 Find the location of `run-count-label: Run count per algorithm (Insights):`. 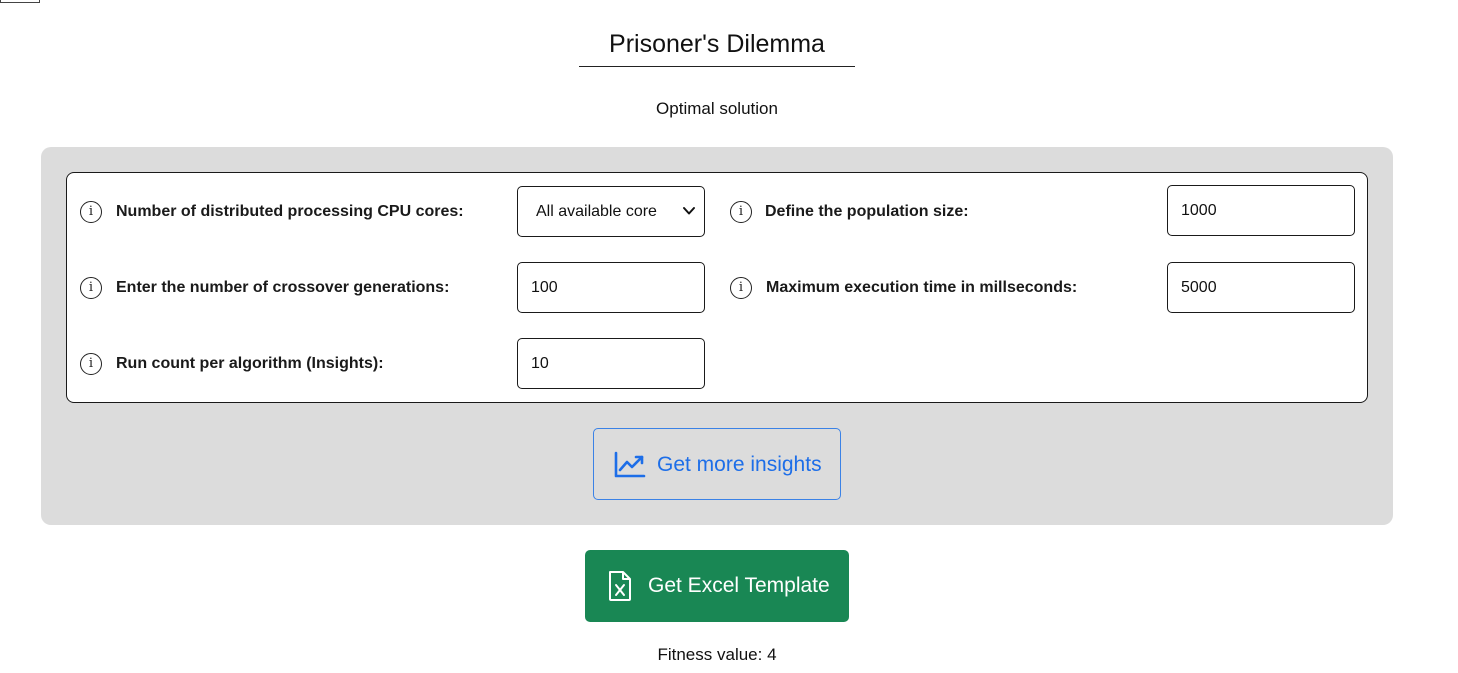

run-count-label: Run count per algorithm (Insights): is located at coordinates (250, 363).